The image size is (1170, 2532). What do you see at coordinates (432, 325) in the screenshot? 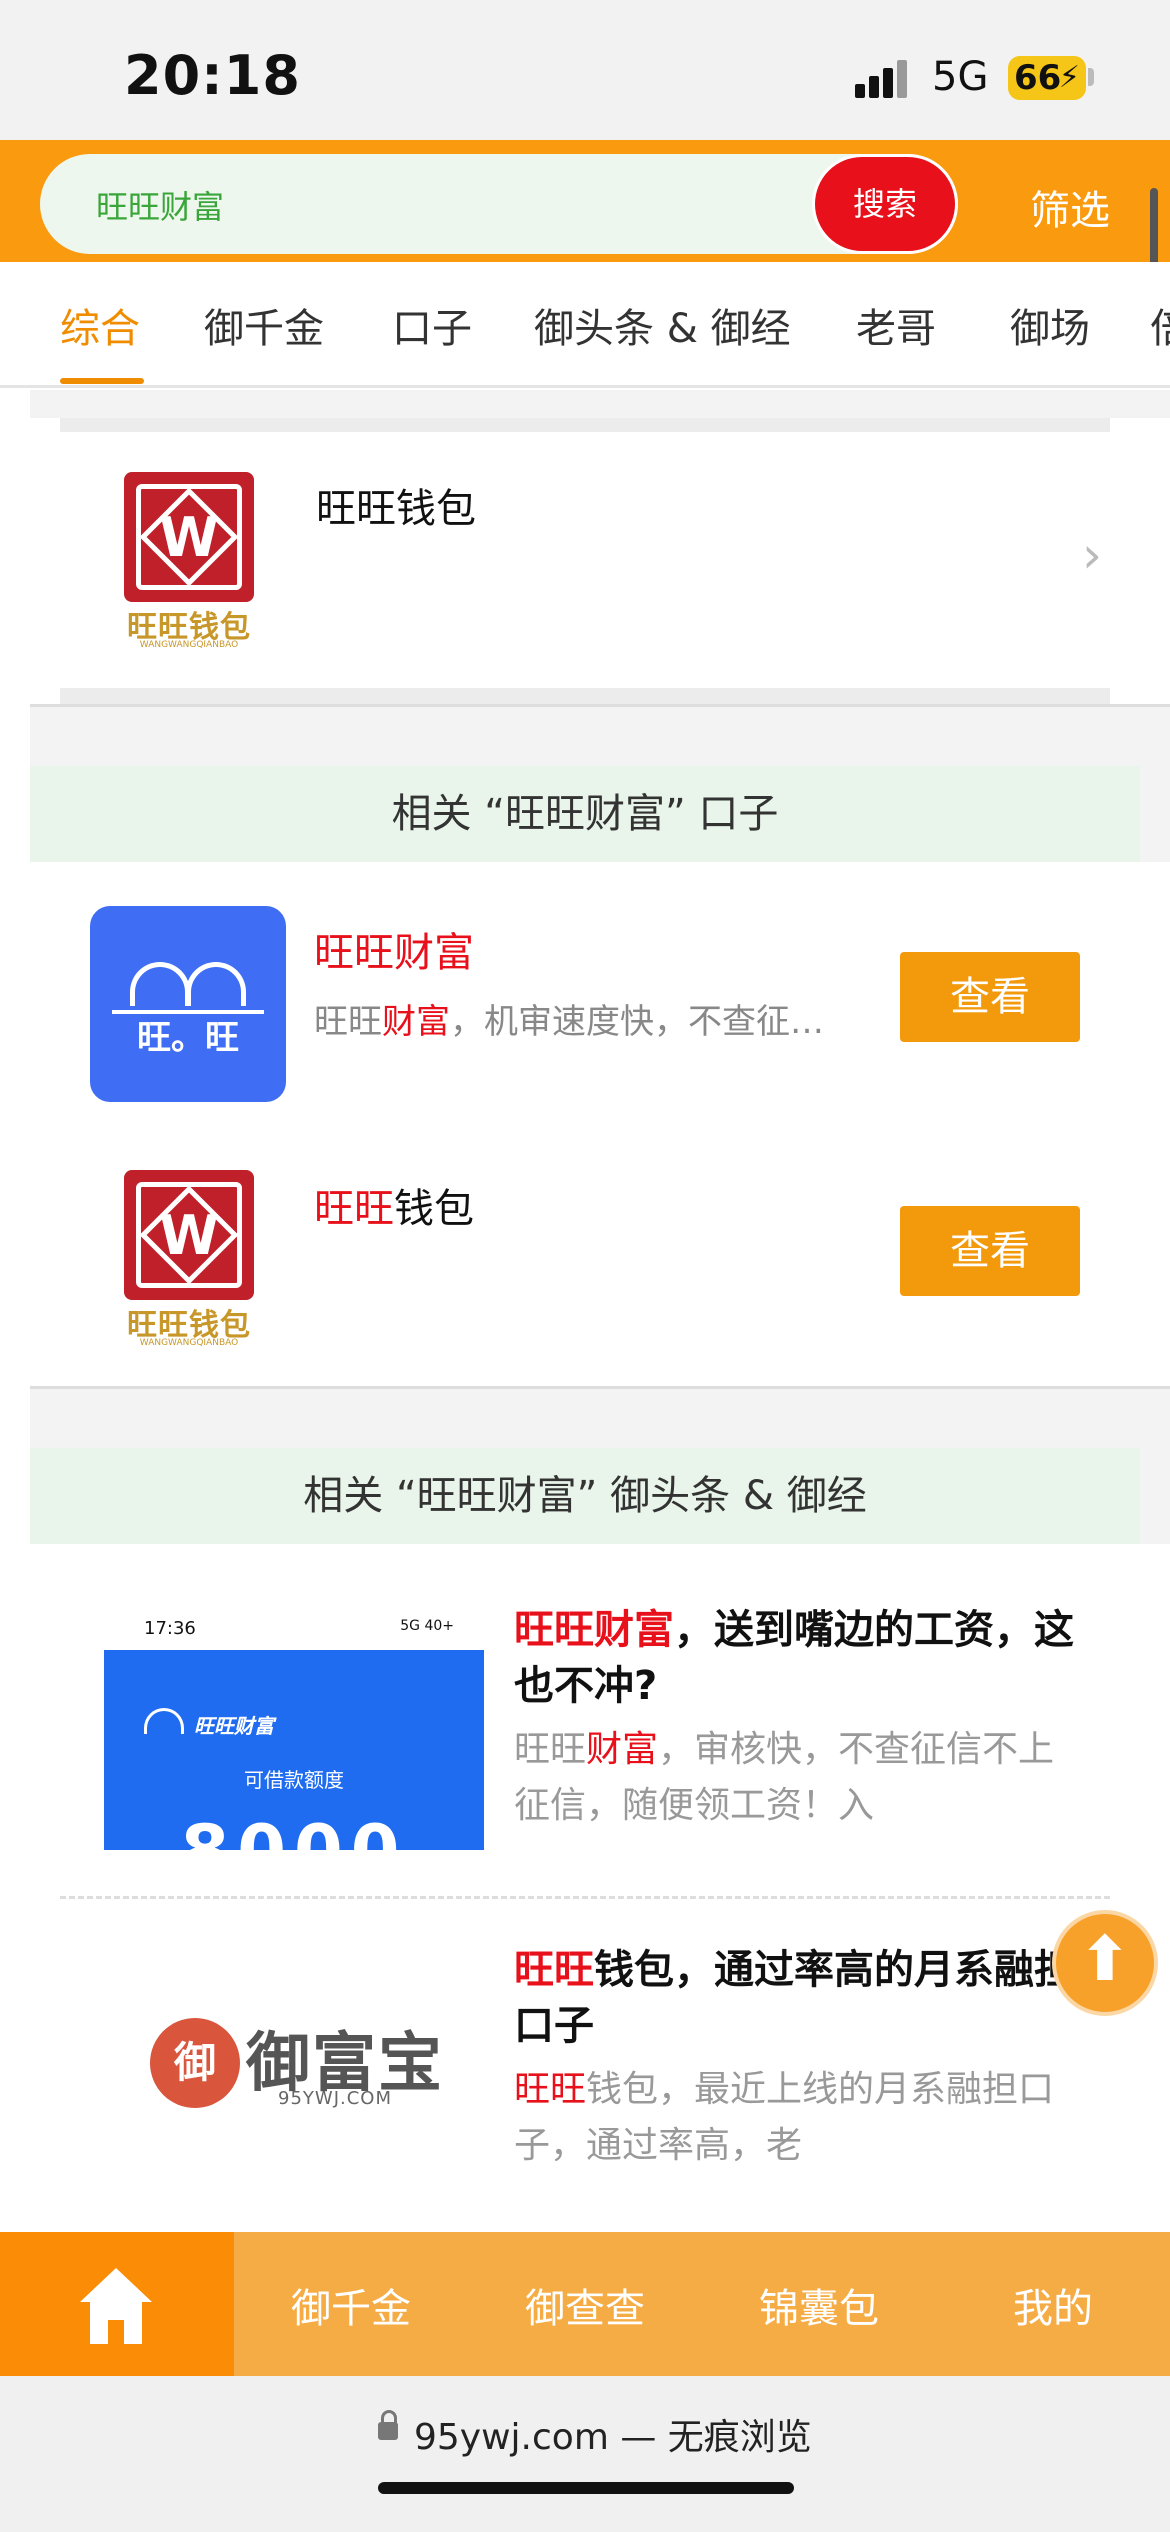
I see `tab-kouzi: 口子` at bounding box center [432, 325].